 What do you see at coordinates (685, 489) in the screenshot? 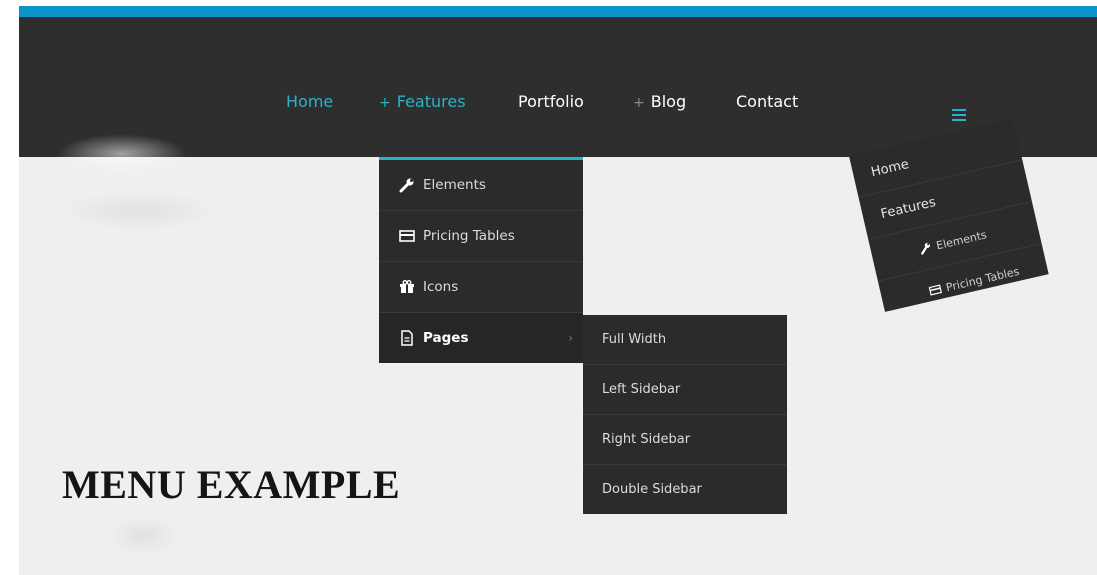
I see `submenu-item-double-sidebar: Double Sidebar` at bounding box center [685, 489].